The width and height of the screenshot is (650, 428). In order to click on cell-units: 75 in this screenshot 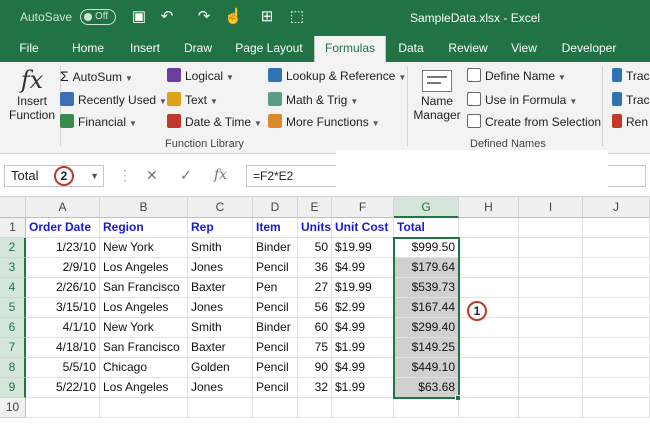, I will do `click(315, 348)`.